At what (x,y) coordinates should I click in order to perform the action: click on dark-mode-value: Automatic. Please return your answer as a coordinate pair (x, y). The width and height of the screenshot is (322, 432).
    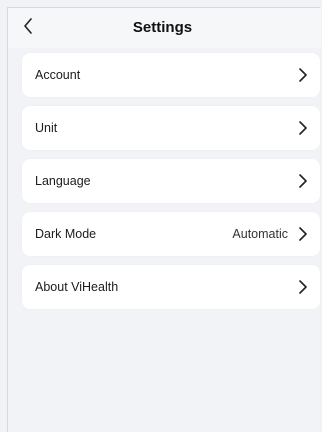
    Looking at the image, I should click on (260, 234).